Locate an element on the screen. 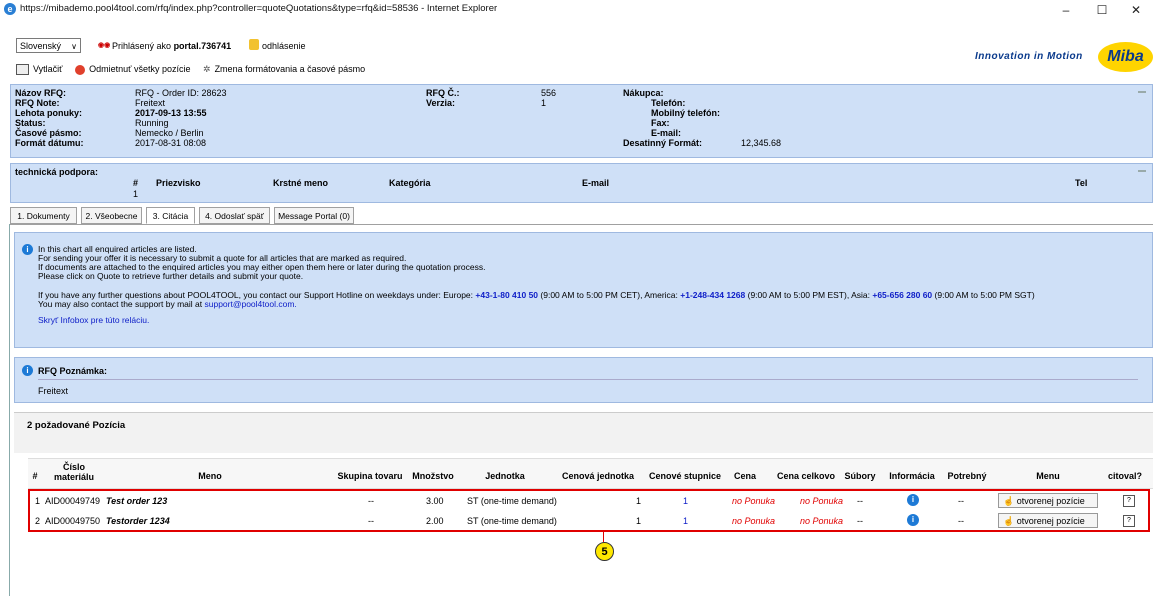 This screenshot has width=1153, height=597. settings-icon: ✲ is located at coordinates (207, 69).